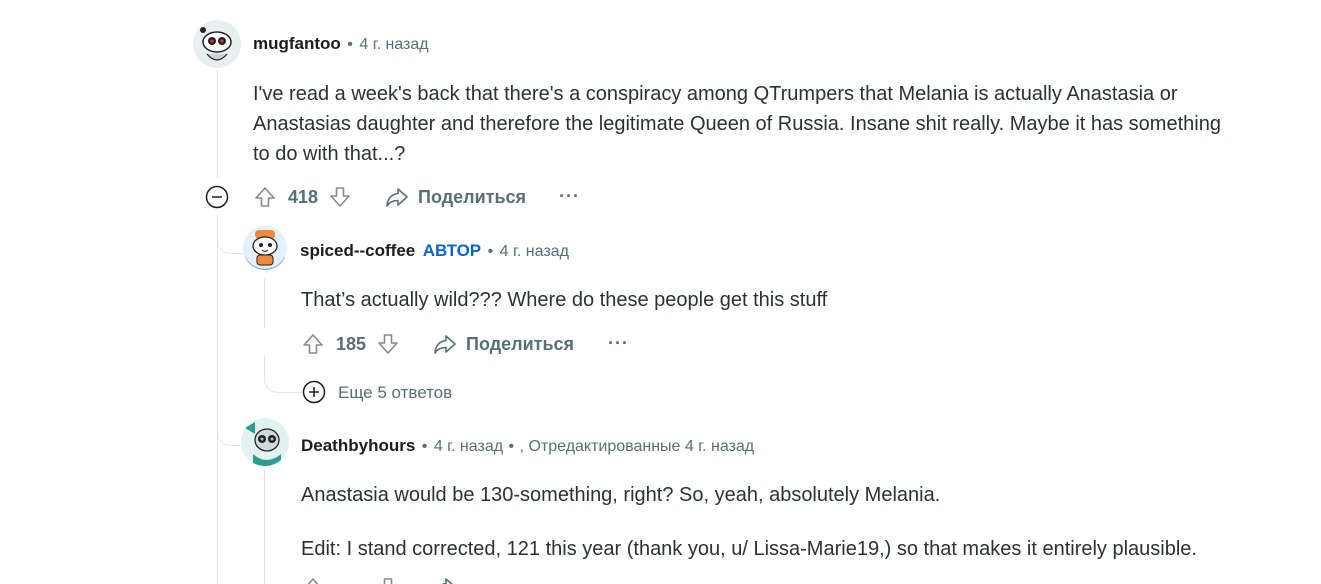 This screenshot has width=1321, height=584. I want to click on action-row: 185 Поделиться ···, so click(471, 344).